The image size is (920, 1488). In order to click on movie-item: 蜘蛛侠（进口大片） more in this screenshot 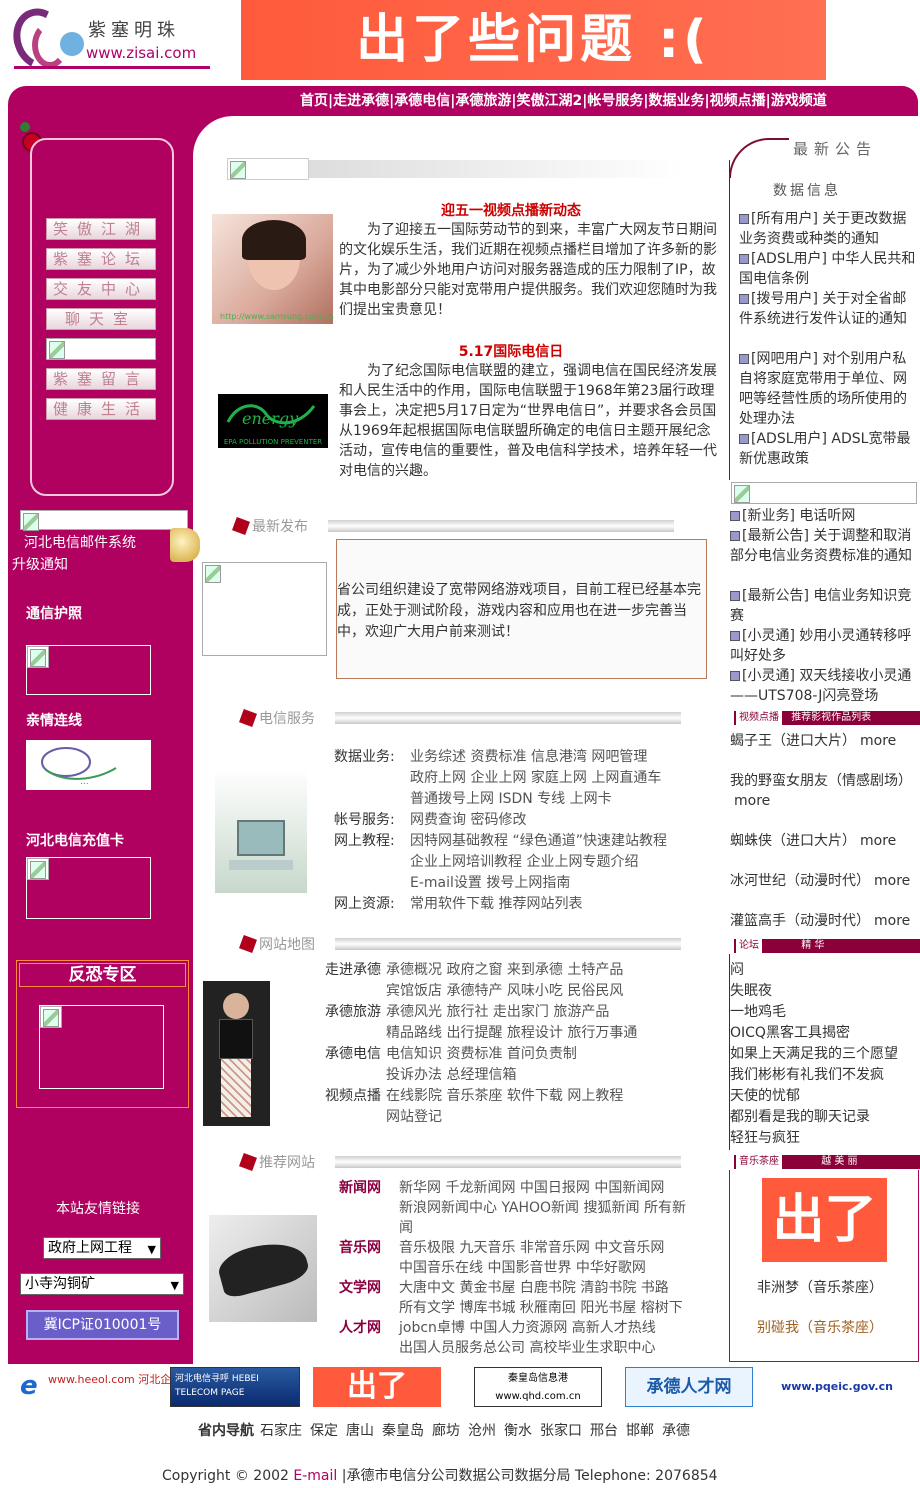, I will do `click(825, 841)`.